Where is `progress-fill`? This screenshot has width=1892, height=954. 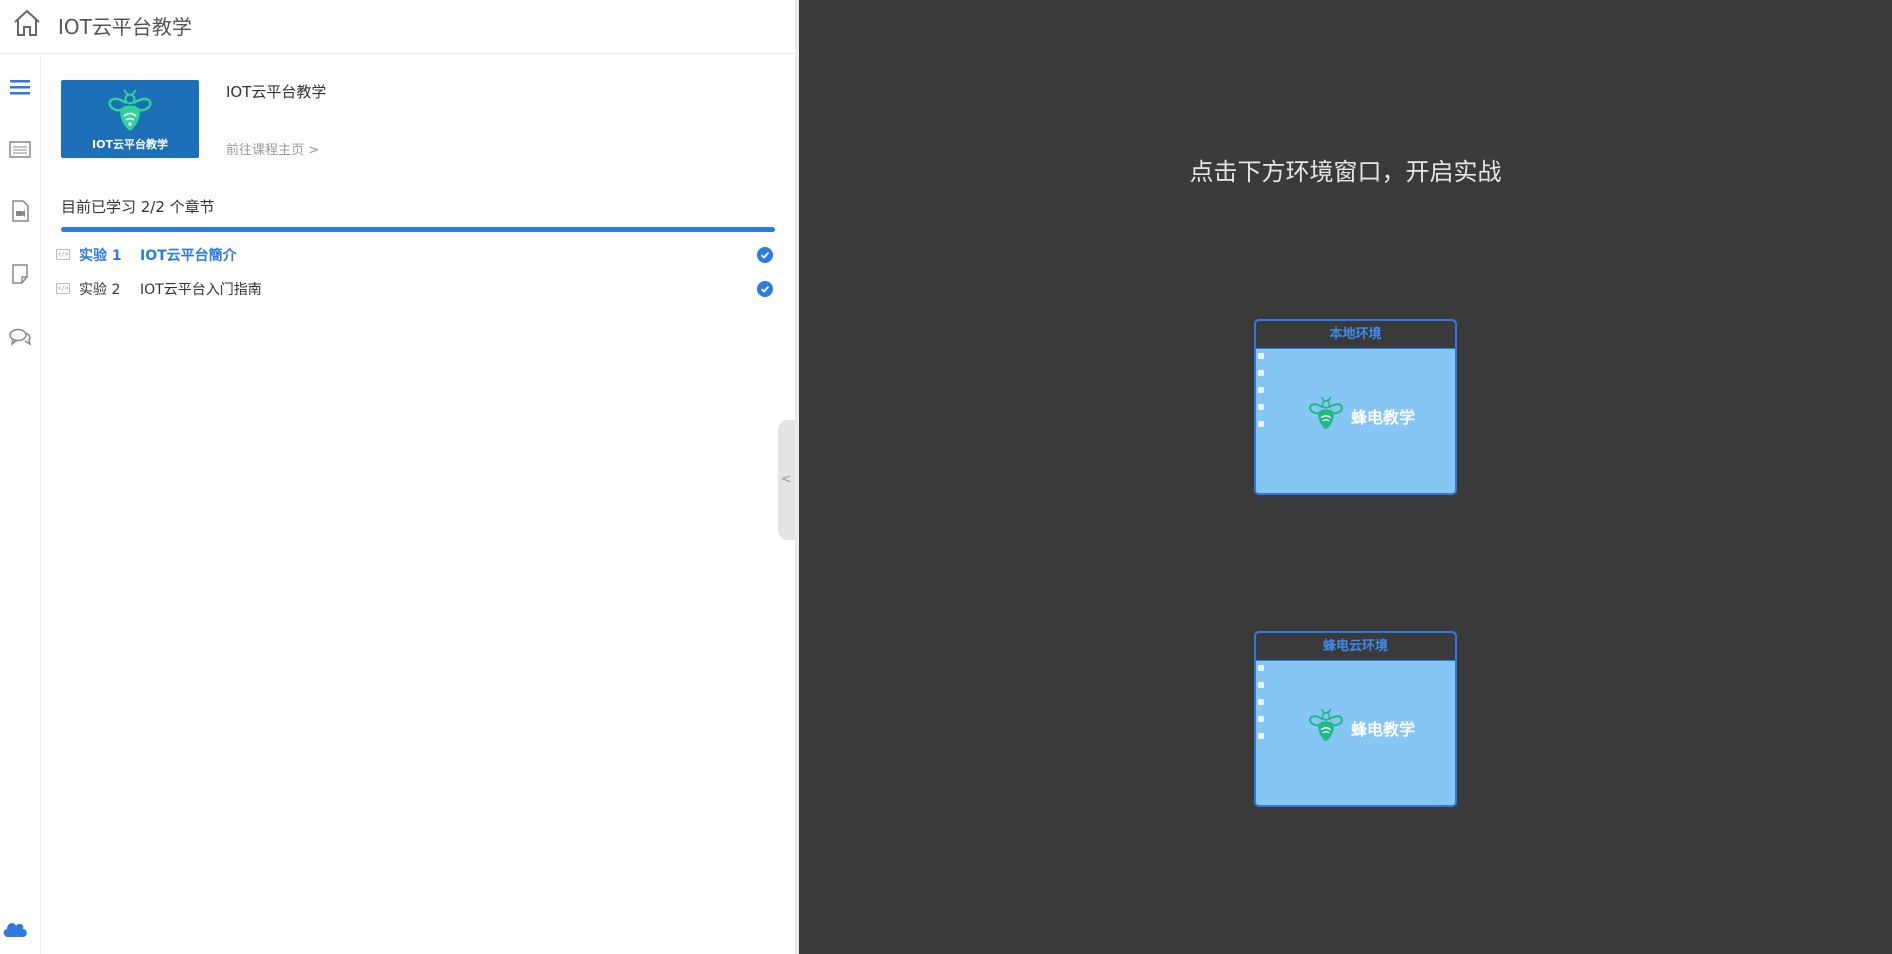 progress-fill is located at coordinates (418, 229).